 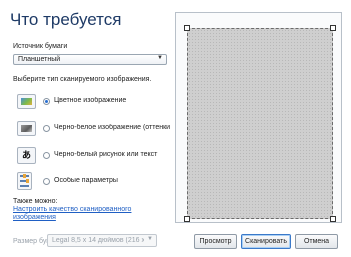 I want to click on paper-size-select: Legal 8,5 x 14 дюймов (216 x 356 мм) ▼, so click(x=102, y=240).